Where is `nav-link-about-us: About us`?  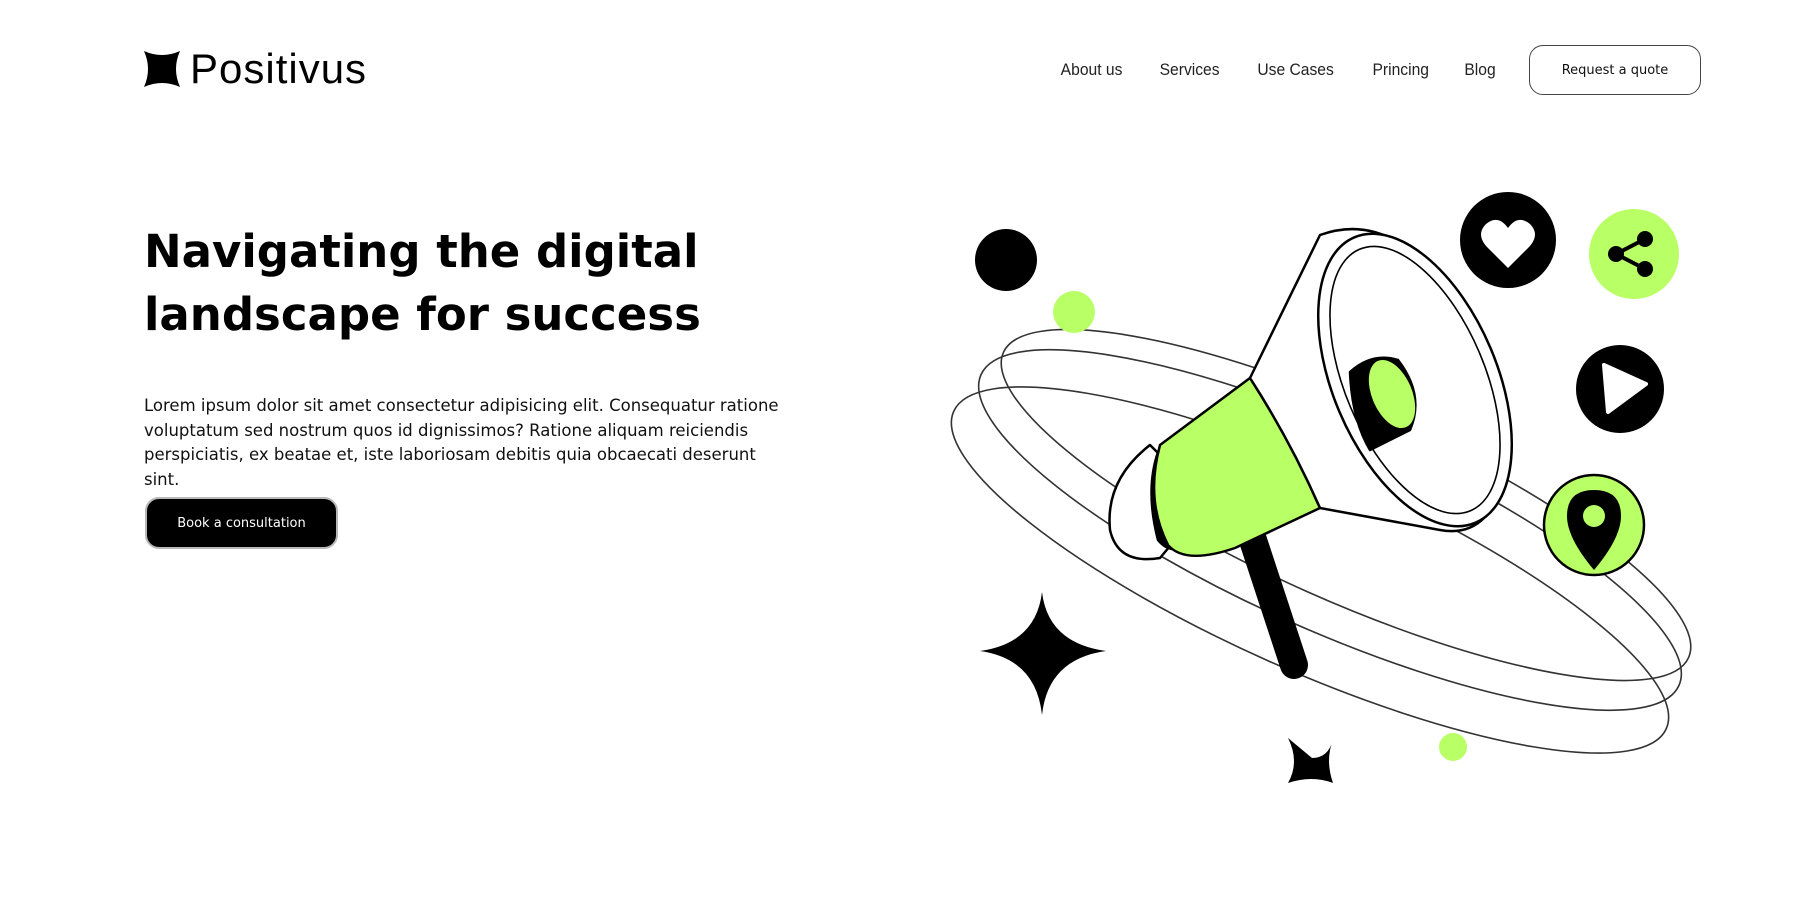
nav-link-about-us: About us is located at coordinates (1092, 70).